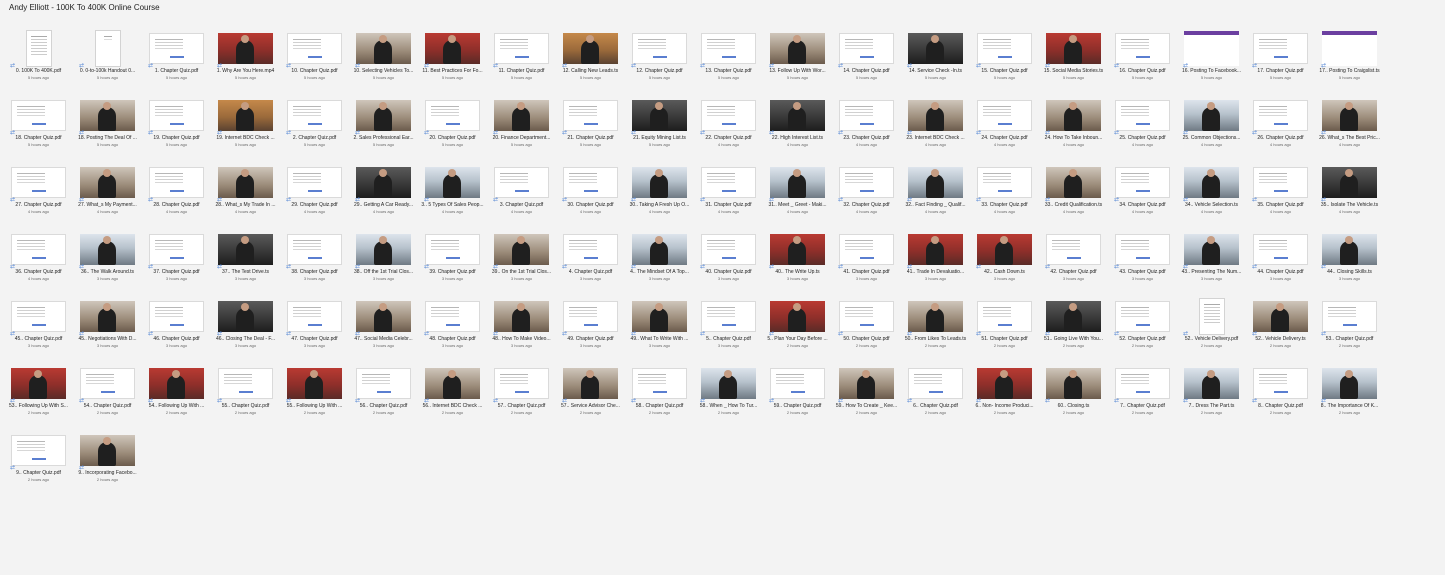 This screenshot has height=575, width=1445. What do you see at coordinates (1004, 326) in the screenshot?
I see `file-item: ⇄ 51. Chapter Quiz.pdf 2 hours ago` at bounding box center [1004, 326].